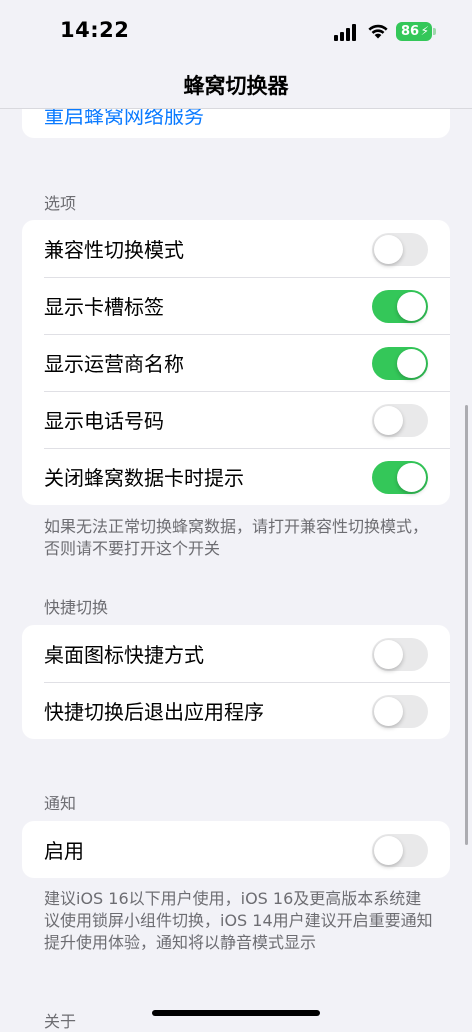  I want to click on row-enable-notify: 启用, so click(236, 849).